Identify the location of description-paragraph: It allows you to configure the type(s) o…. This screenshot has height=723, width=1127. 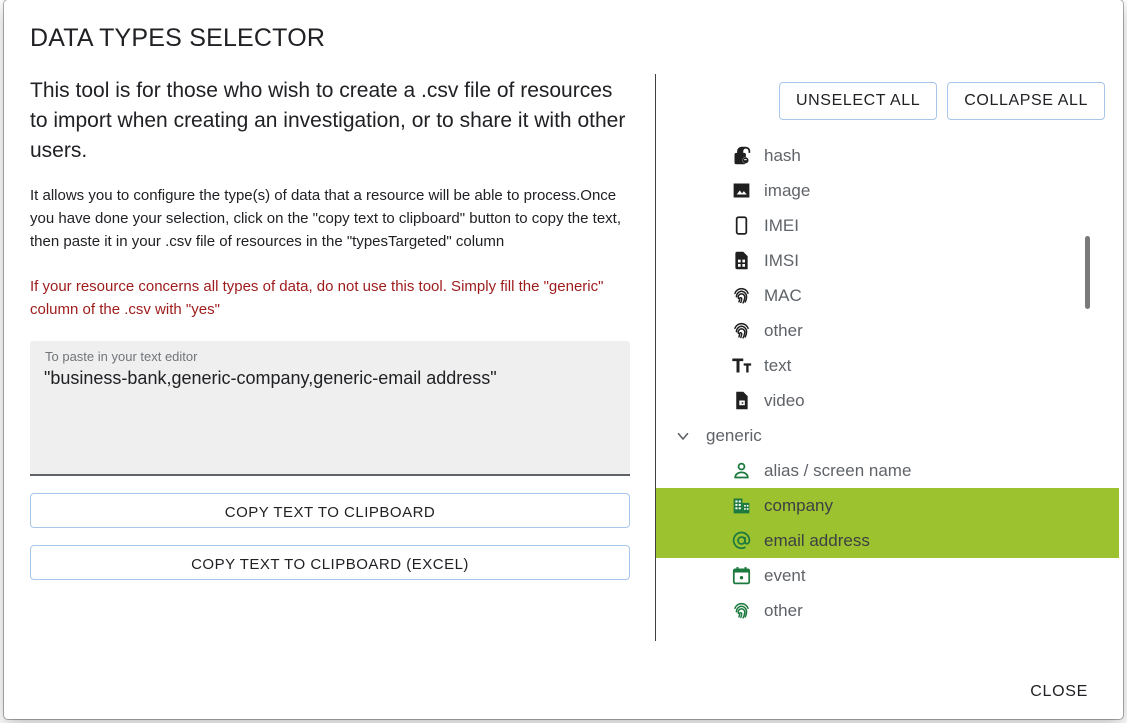
(325, 218).